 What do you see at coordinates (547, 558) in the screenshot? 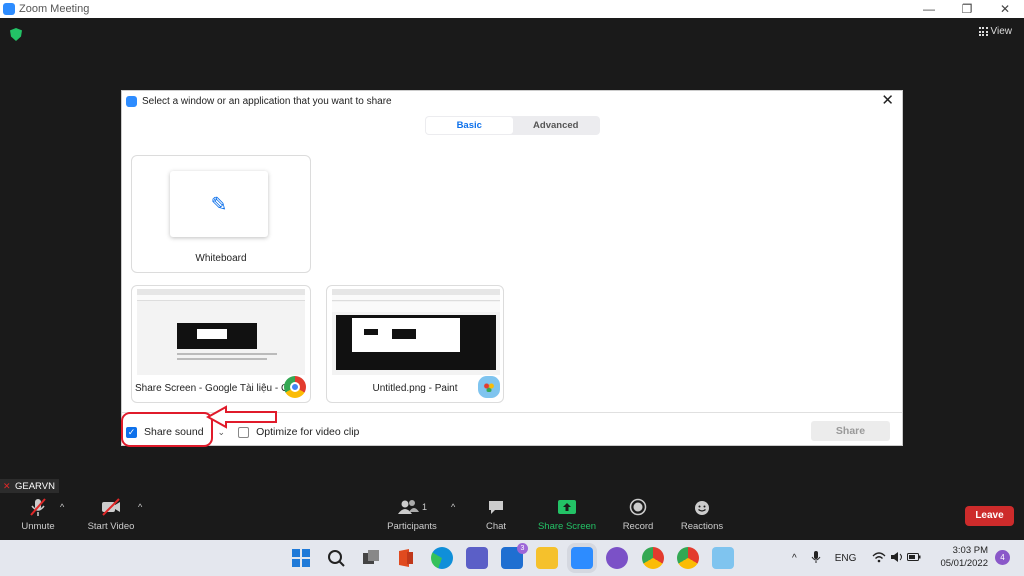
I see `file-explorer-icon` at bounding box center [547, 558].